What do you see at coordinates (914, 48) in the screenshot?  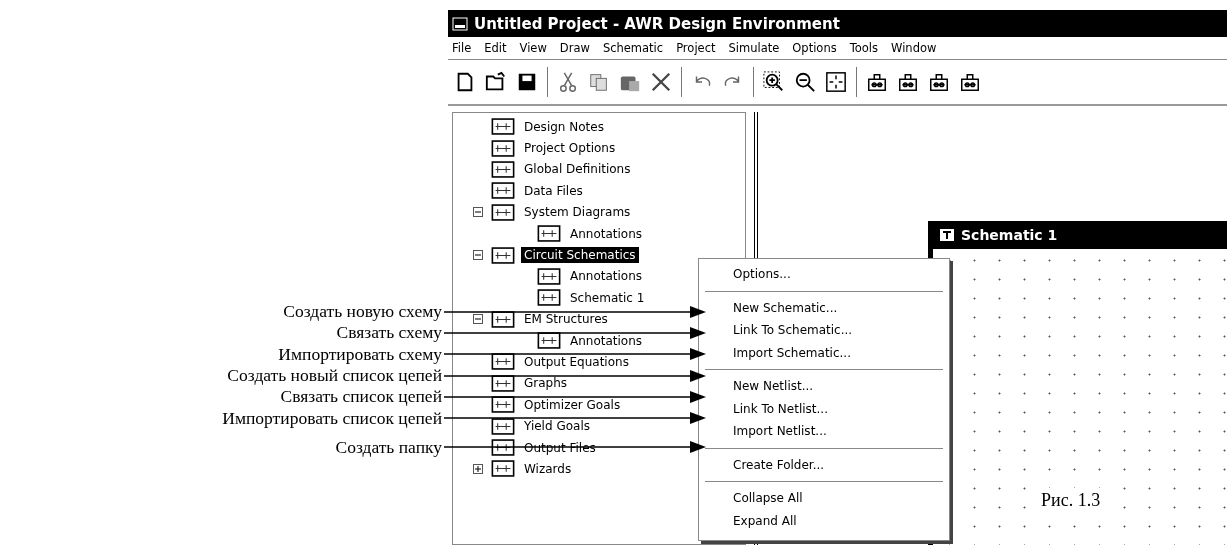 I see `menu-item: Window` at bounding box center [914, 48].